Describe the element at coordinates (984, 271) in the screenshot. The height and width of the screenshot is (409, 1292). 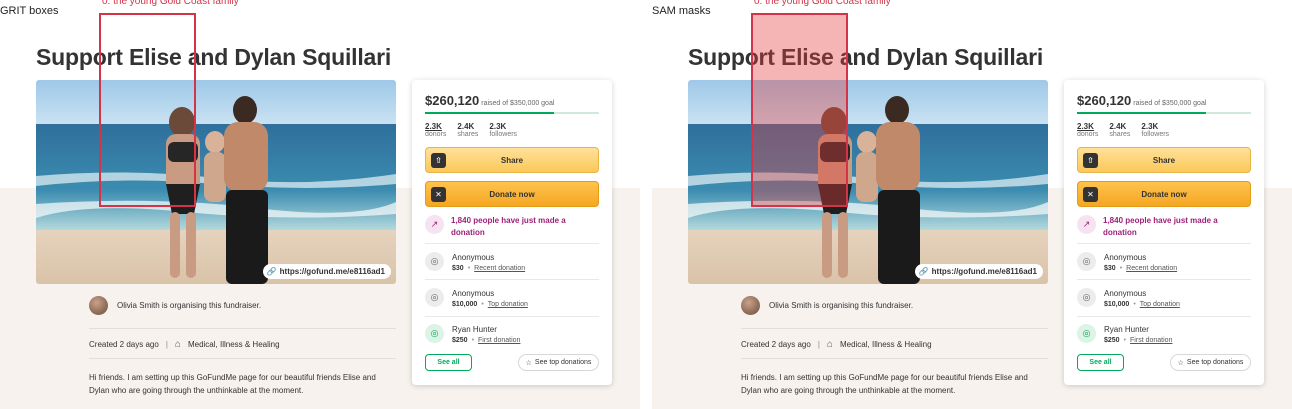
I see `share-link-text: https://gofund.me/e8116ad1` at that location.